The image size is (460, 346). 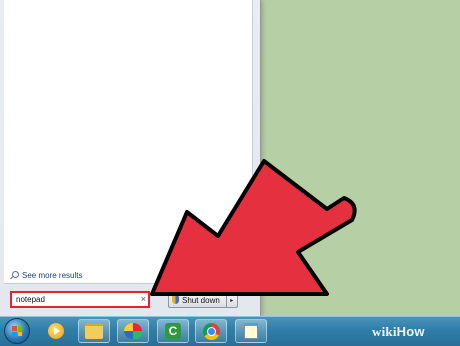 I want to click on chevron-right-icon: ▸, so click(x=232, y=300).